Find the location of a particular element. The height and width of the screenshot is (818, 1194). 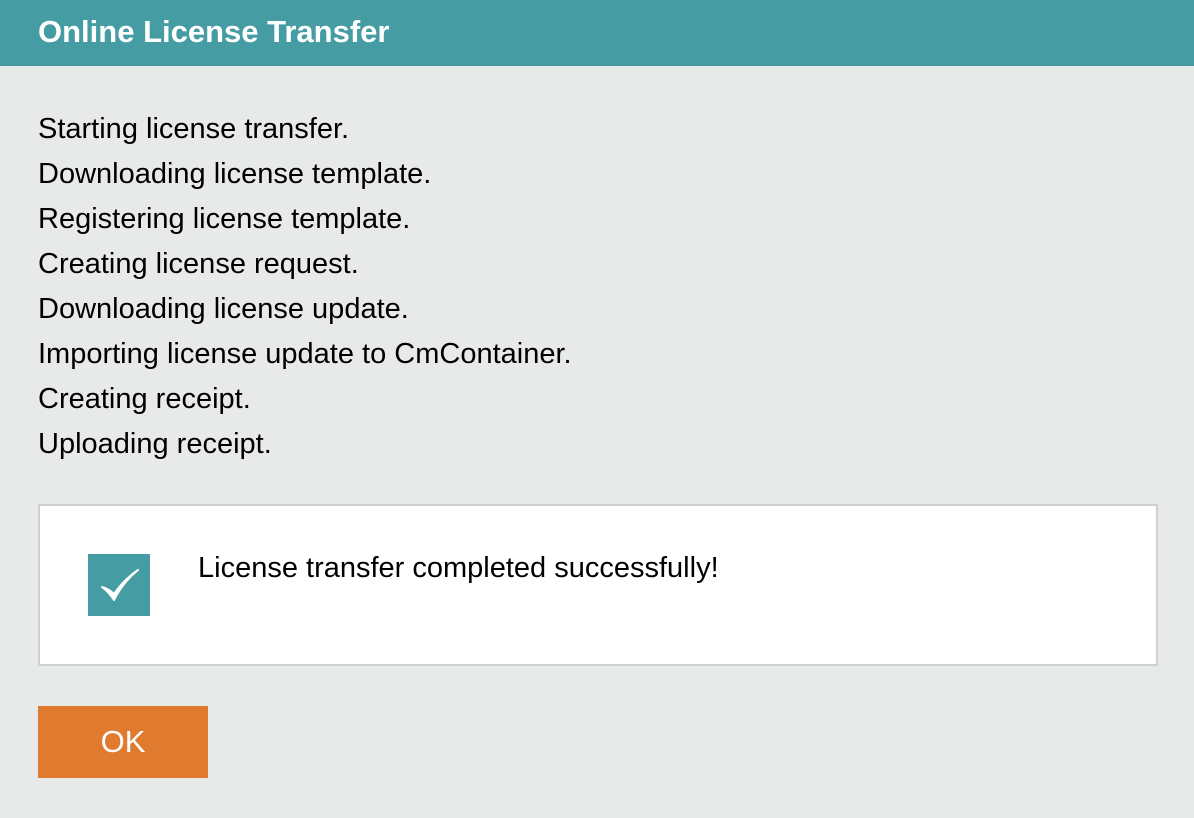

log-line: Importing license update to CmContainer. is located at coordinates (305, 354).